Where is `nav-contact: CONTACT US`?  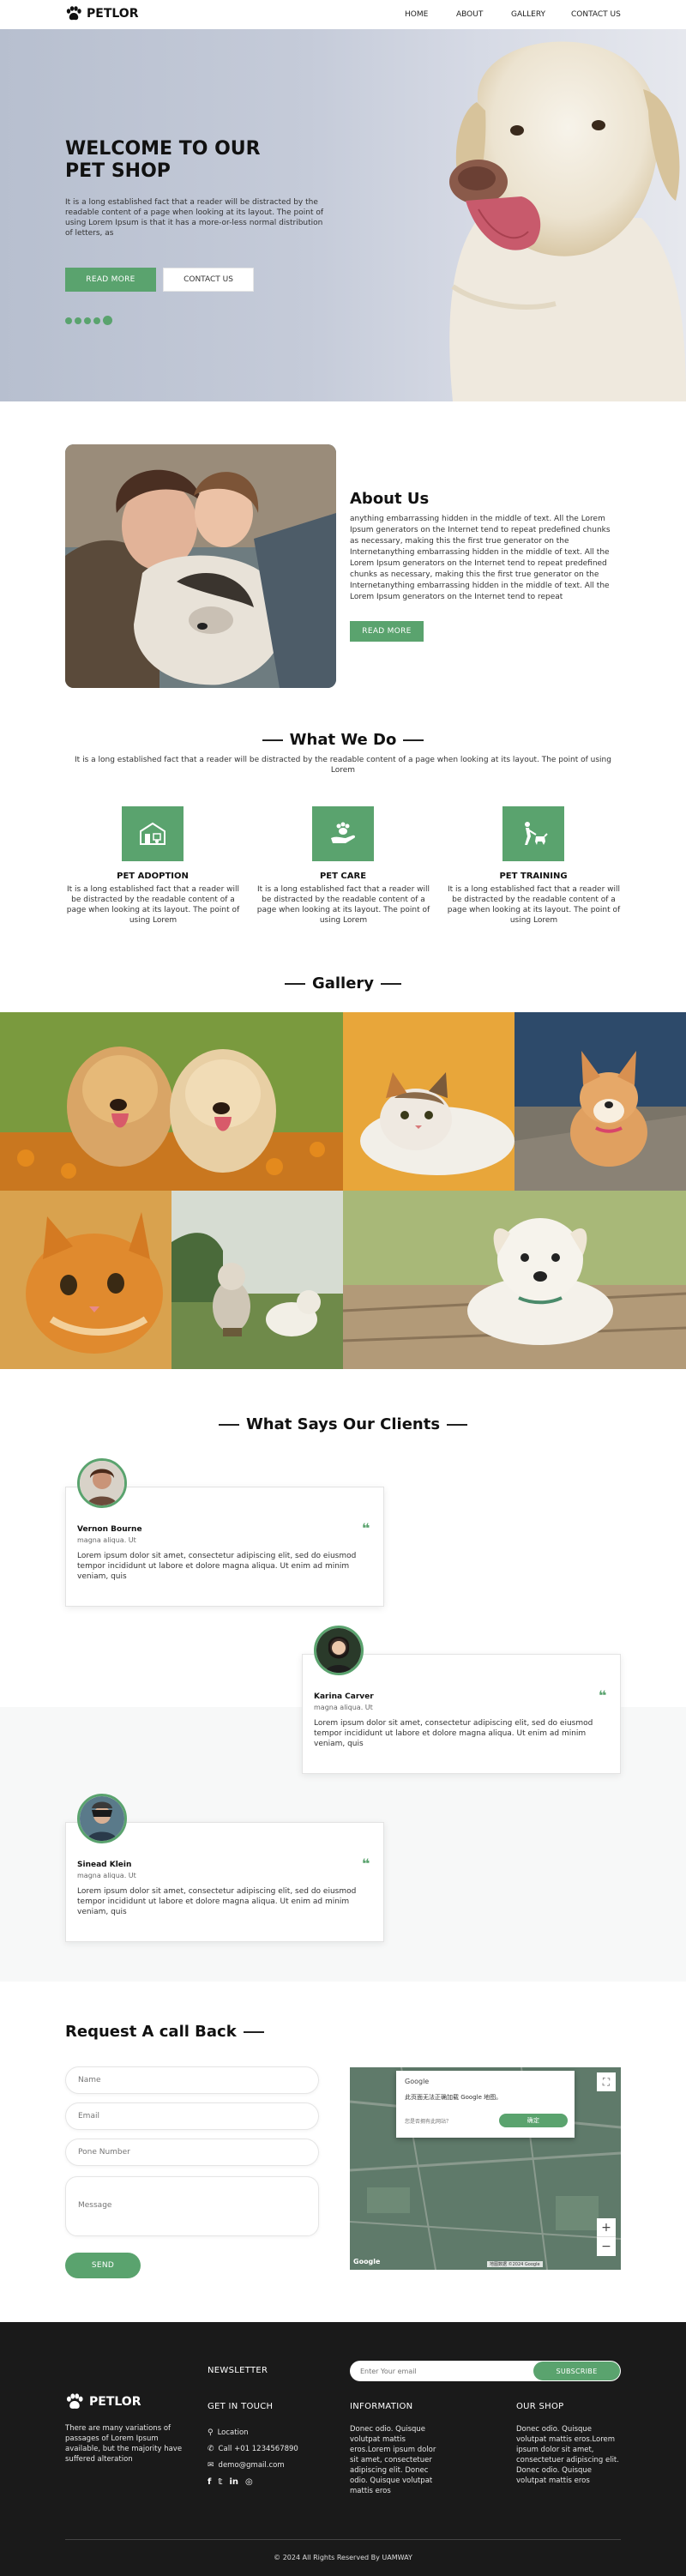 nav-contact: CONTACT US is located at coordinates (596, 14).